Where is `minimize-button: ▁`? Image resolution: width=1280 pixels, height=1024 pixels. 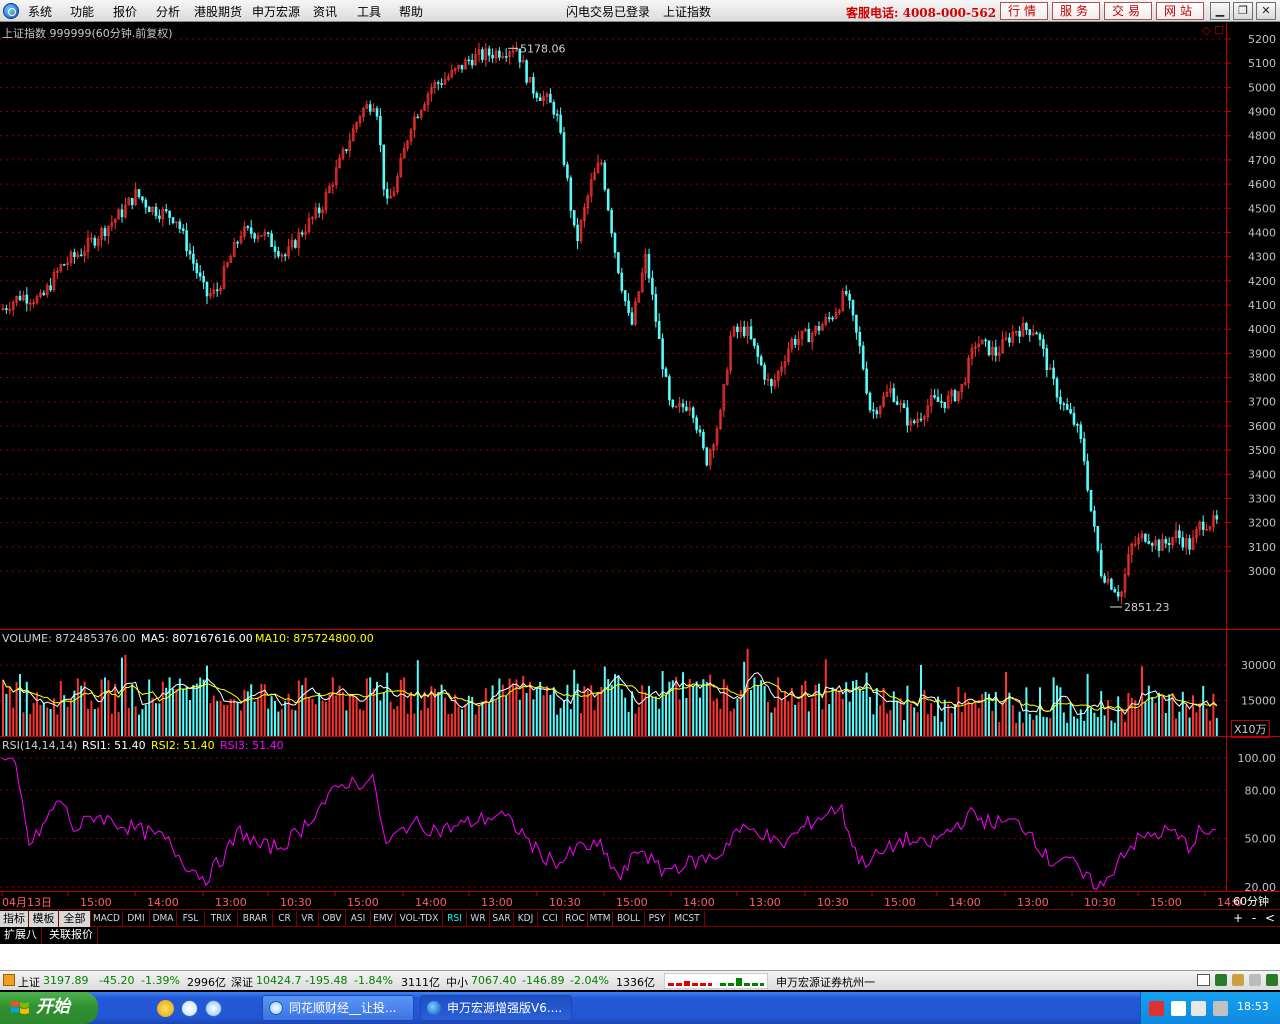 minimize-button: ▁ is located at coordinates (1220, 11).